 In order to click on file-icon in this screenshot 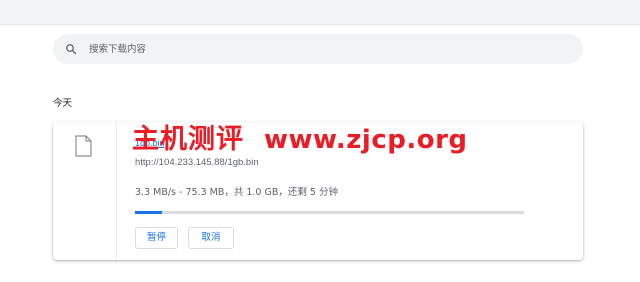, I will do `click(83, 148)`.